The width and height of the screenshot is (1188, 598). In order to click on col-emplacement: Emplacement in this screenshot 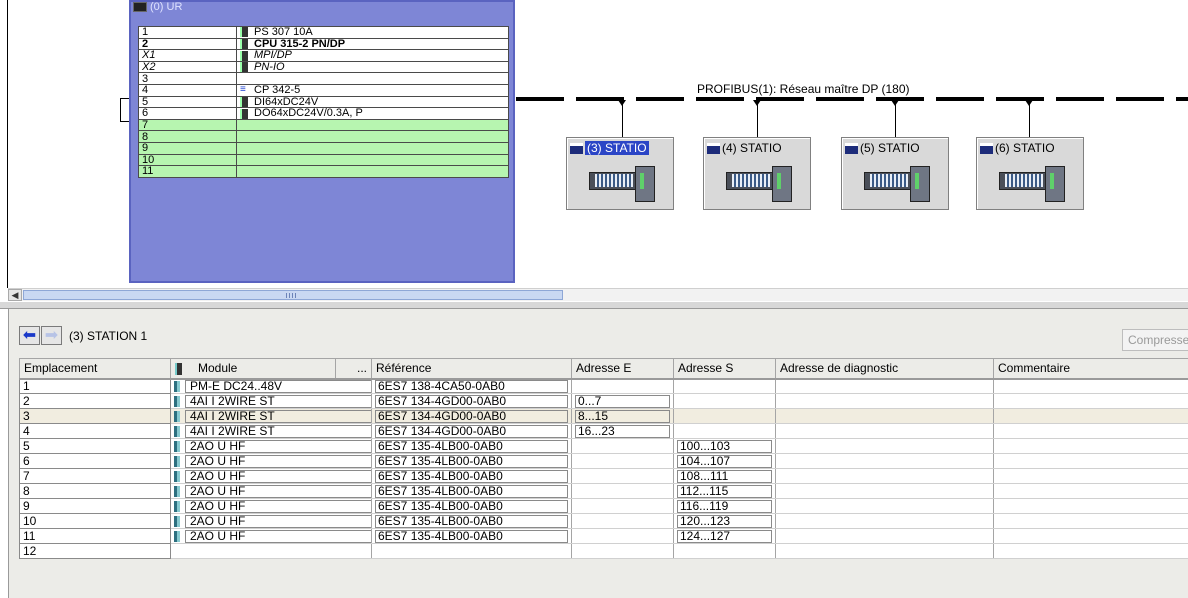, I will do `click(95, 369)`.